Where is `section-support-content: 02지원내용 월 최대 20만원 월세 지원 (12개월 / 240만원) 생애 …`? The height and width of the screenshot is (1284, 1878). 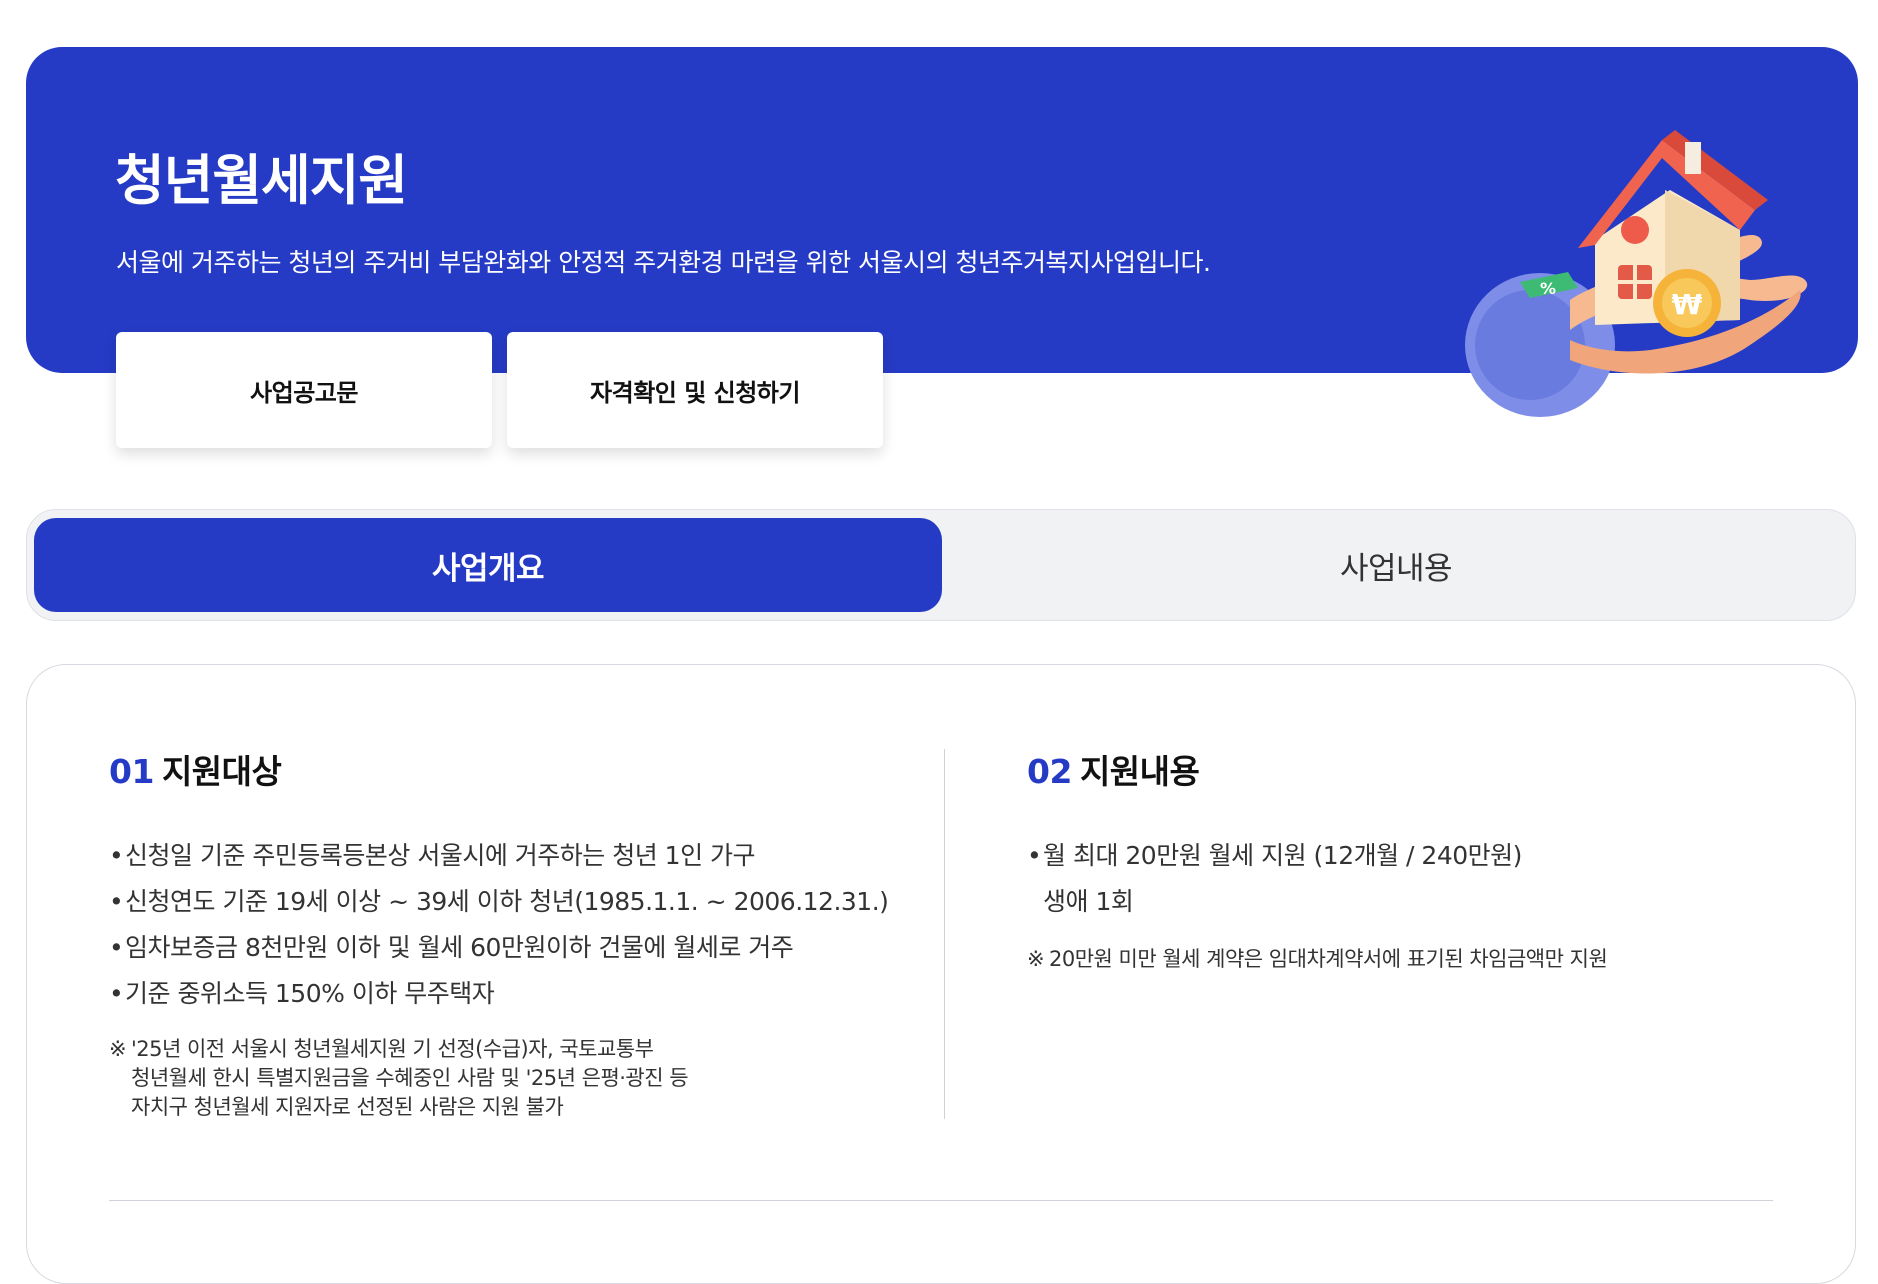 section-support-content: 02지원내용 월 최대 20만원 월세 지원 (12개월 / 240만원) 생애 … is located at coordinates (1417, 859).